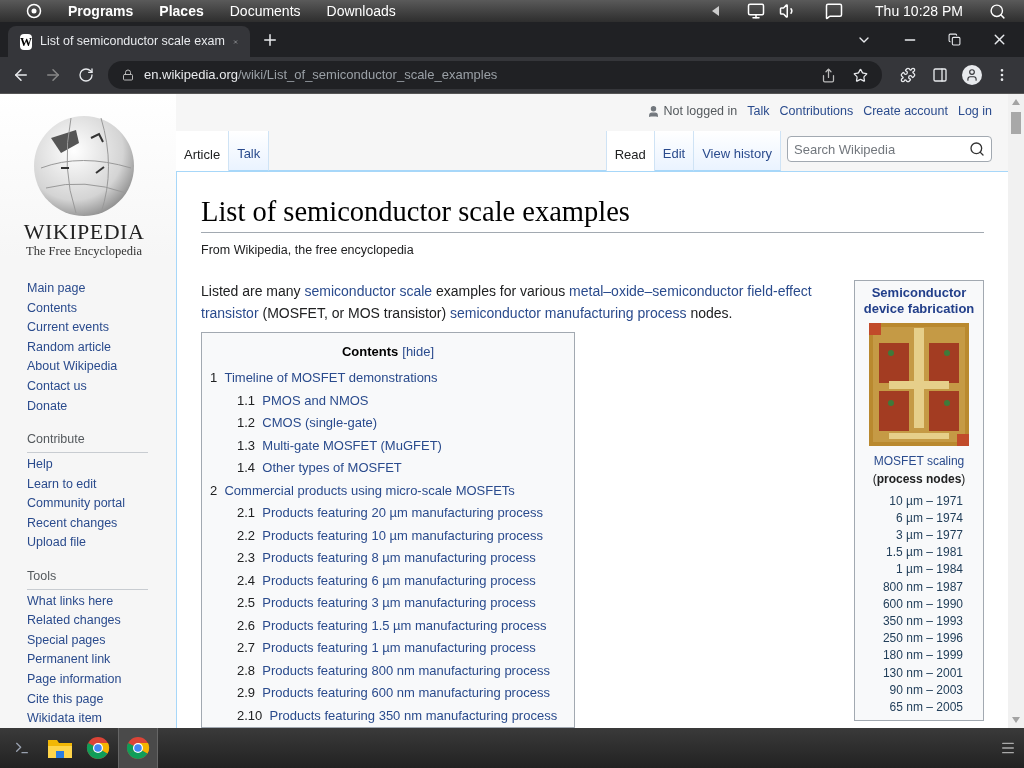 The image size is (1024, 768). What do you see at coordinates (388, 445) in the screenshot?
I see `toc-entry: 1.3 Multi-gate MOSFET (MuGFET)` at bounding box center [388, 445].